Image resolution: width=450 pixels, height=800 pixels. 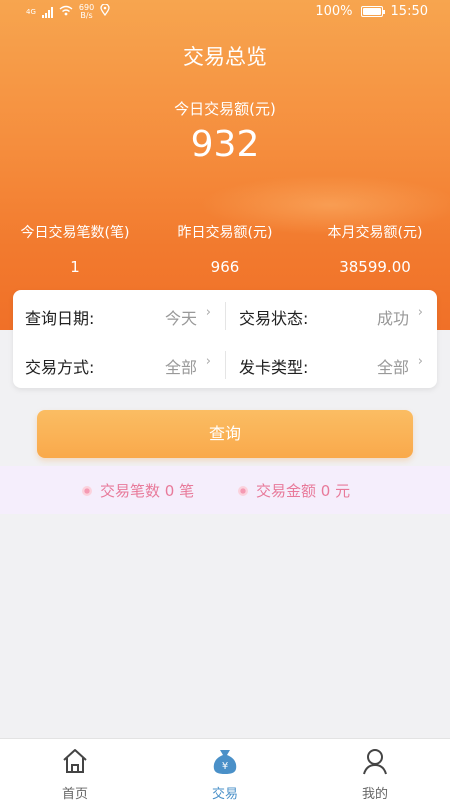 I want to click on stat-label: 今日交易笔数(笔), so click(x=75, y=233).